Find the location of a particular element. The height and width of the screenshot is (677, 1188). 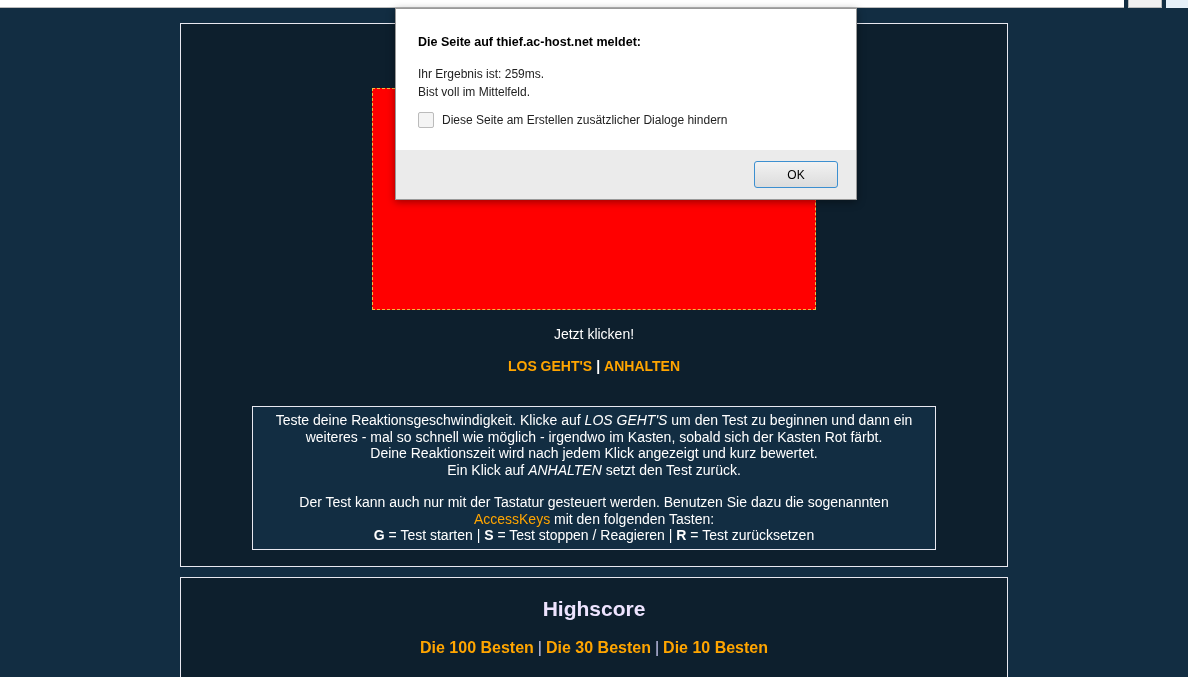

dialog-title: Die Seite auf thief.ac-host.net meldet: is located at coordinates (530, 42).